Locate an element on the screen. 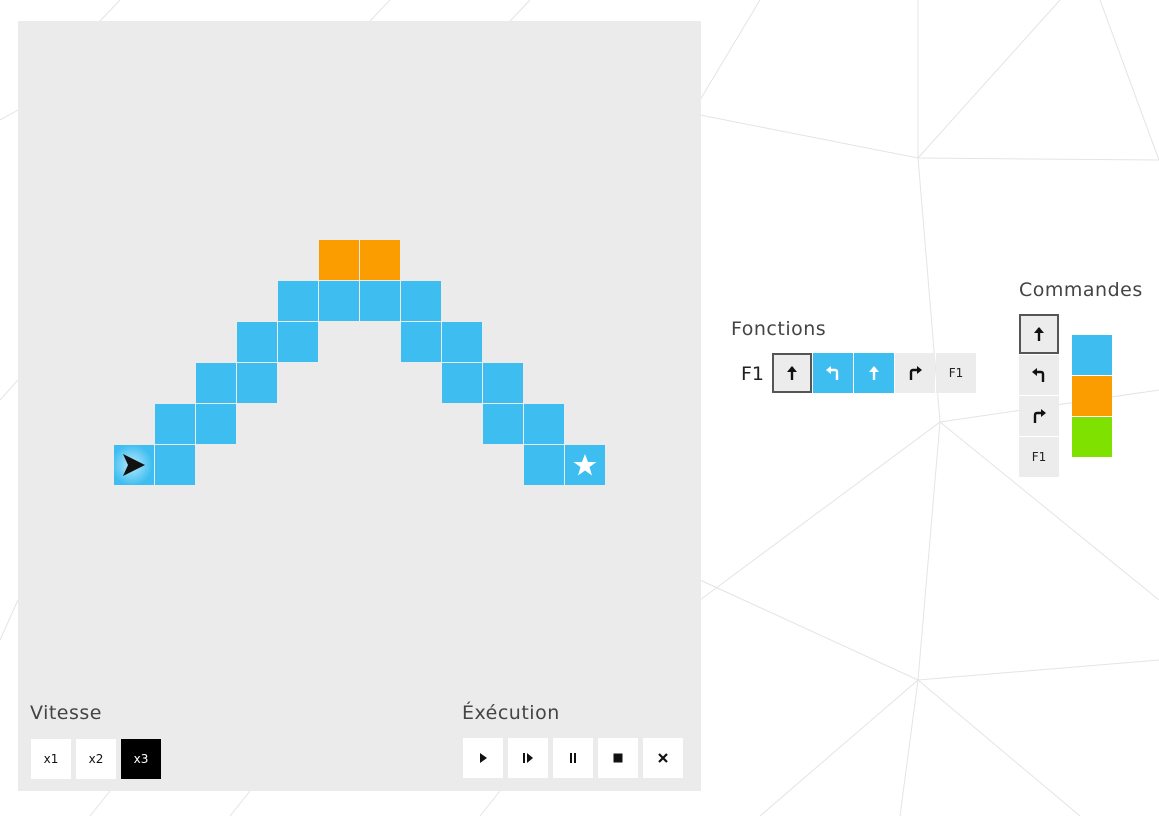 This screenshot has height=816, width=1159. play-button is located at coordinates (483, 758).